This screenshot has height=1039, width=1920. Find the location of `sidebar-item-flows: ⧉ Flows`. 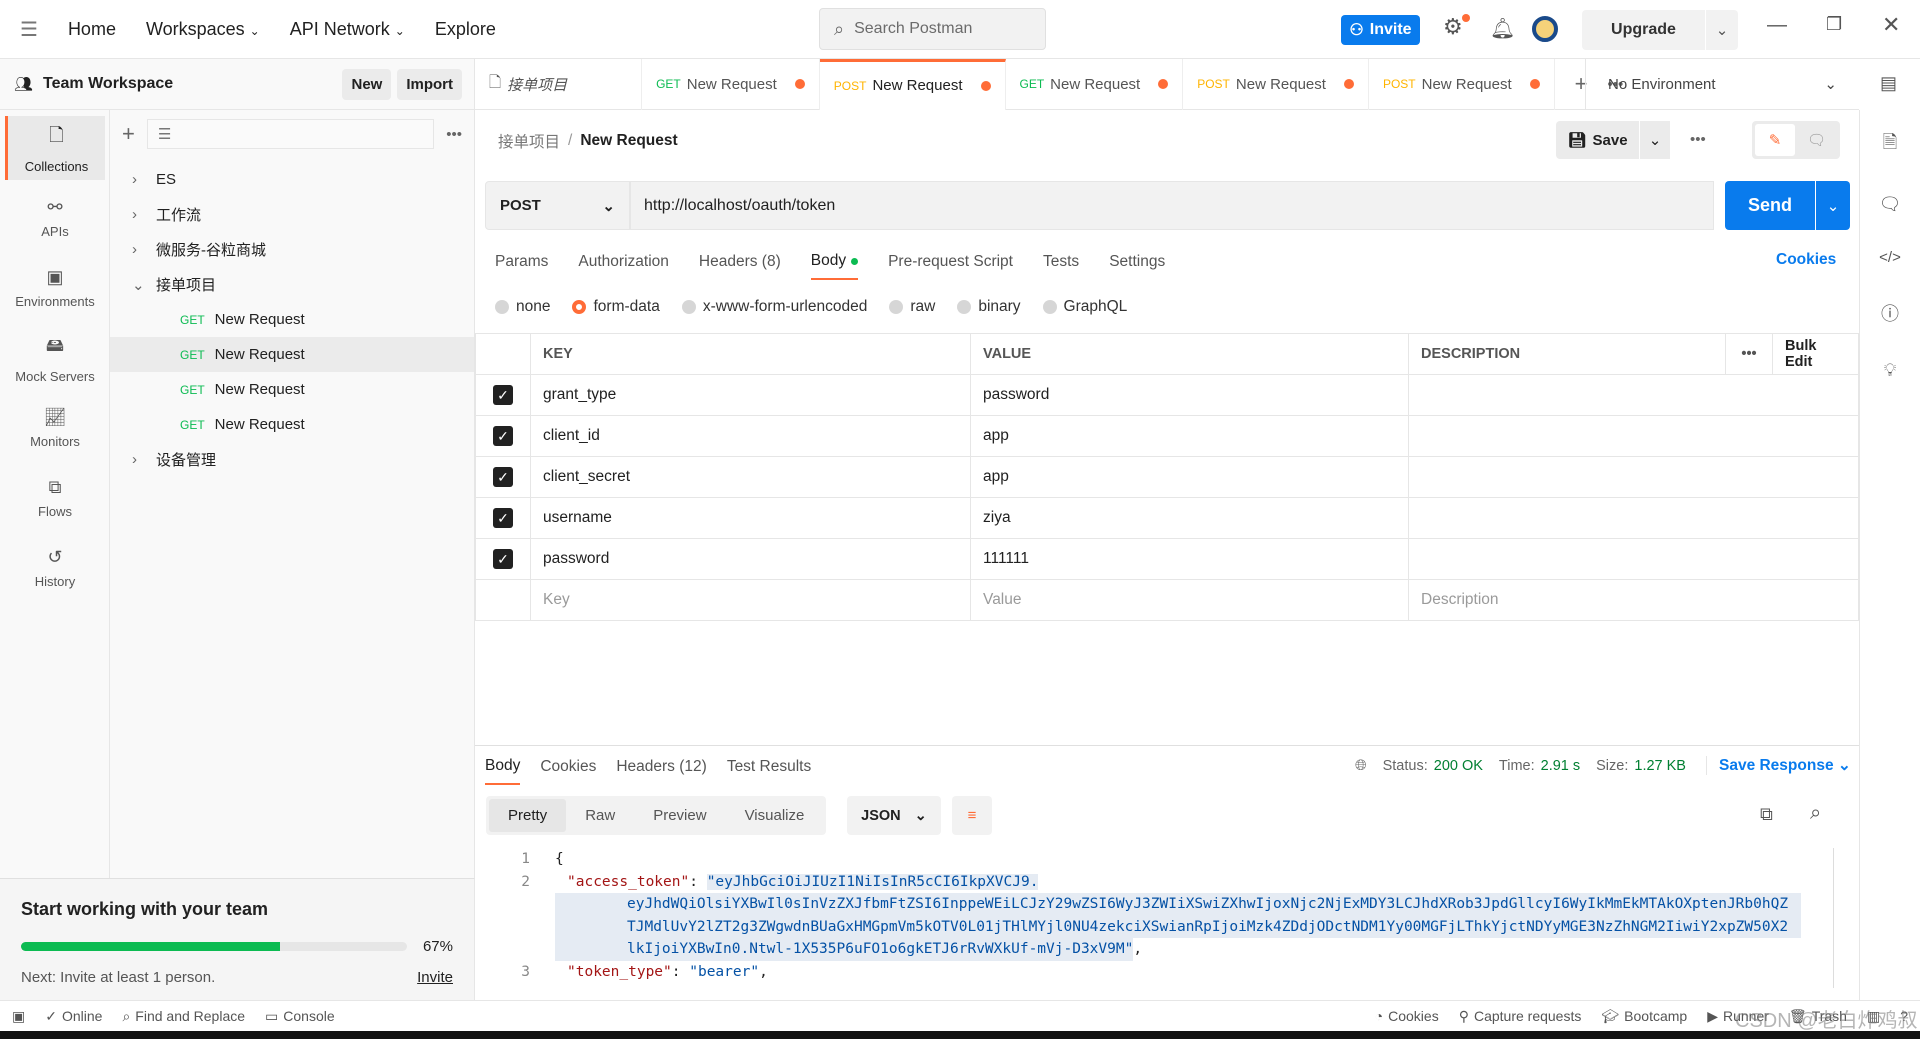

sidebar-item-flows: ⧉ Flows is located at coordinates (55, 498).